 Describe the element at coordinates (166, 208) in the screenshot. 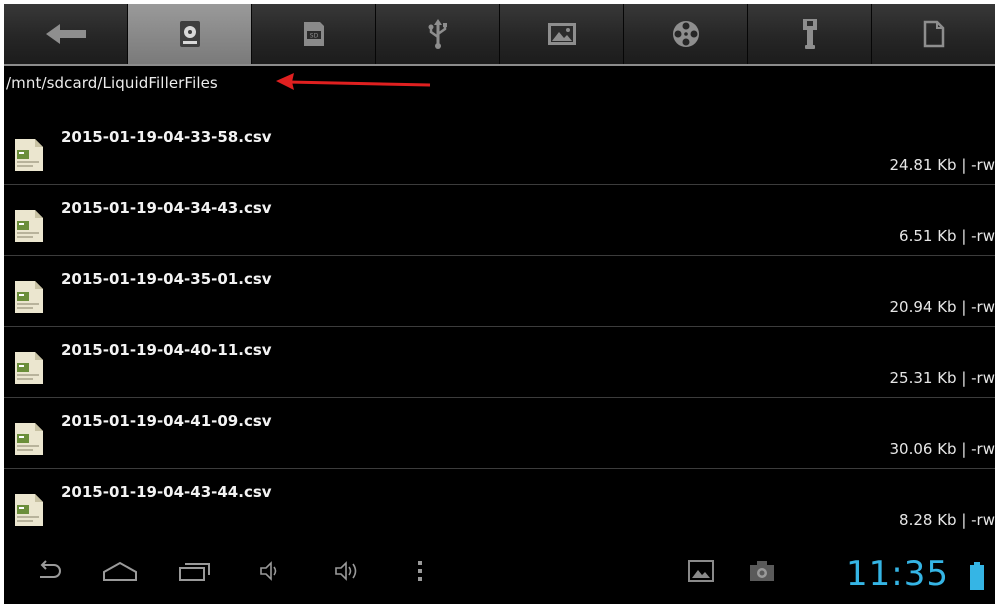

I see `file-name: 2015-01-19-04-34-43.csv` at that location.